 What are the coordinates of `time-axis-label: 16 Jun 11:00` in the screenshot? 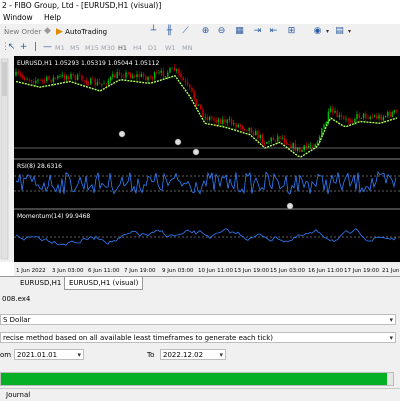 It's located at (325, 271).